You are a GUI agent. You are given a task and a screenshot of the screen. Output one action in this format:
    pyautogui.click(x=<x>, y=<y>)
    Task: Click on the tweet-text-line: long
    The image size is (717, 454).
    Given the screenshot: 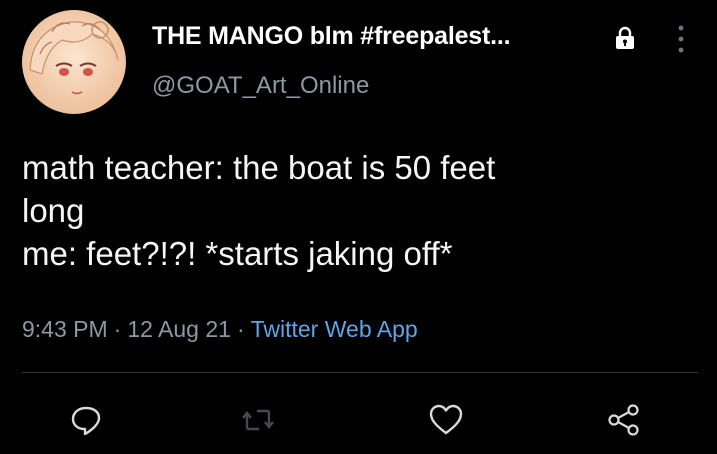 What is the action you would take?
    pyautogui.click(x=53, y=210)
    